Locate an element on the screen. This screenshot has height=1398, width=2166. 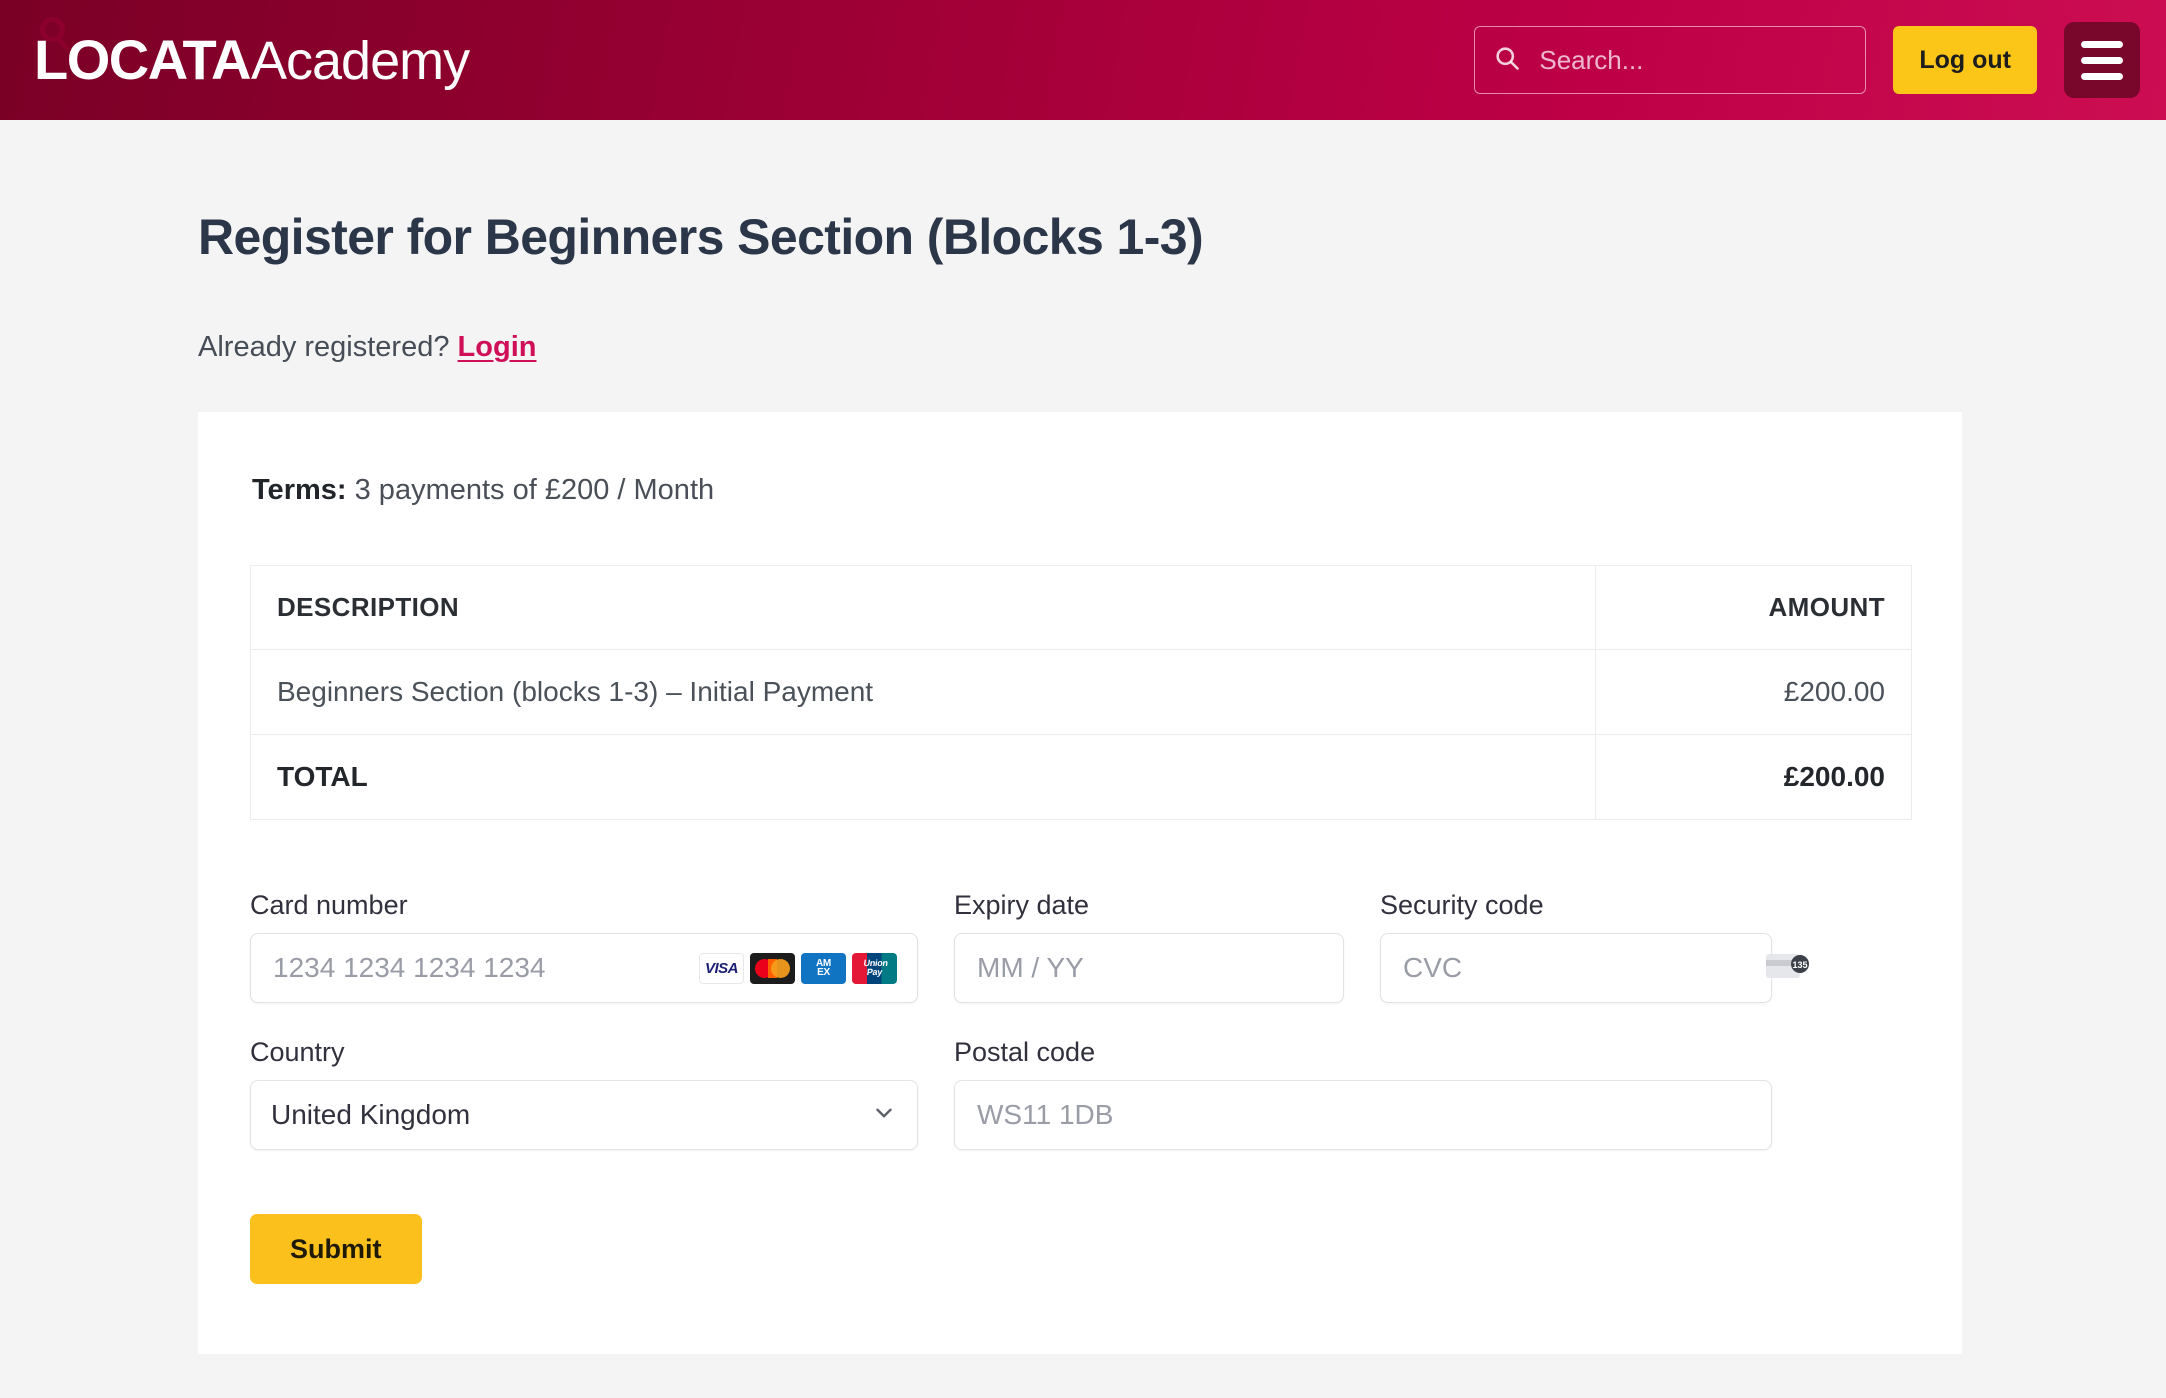
amex-icon: AM EX is located at coordinates (823, 968).